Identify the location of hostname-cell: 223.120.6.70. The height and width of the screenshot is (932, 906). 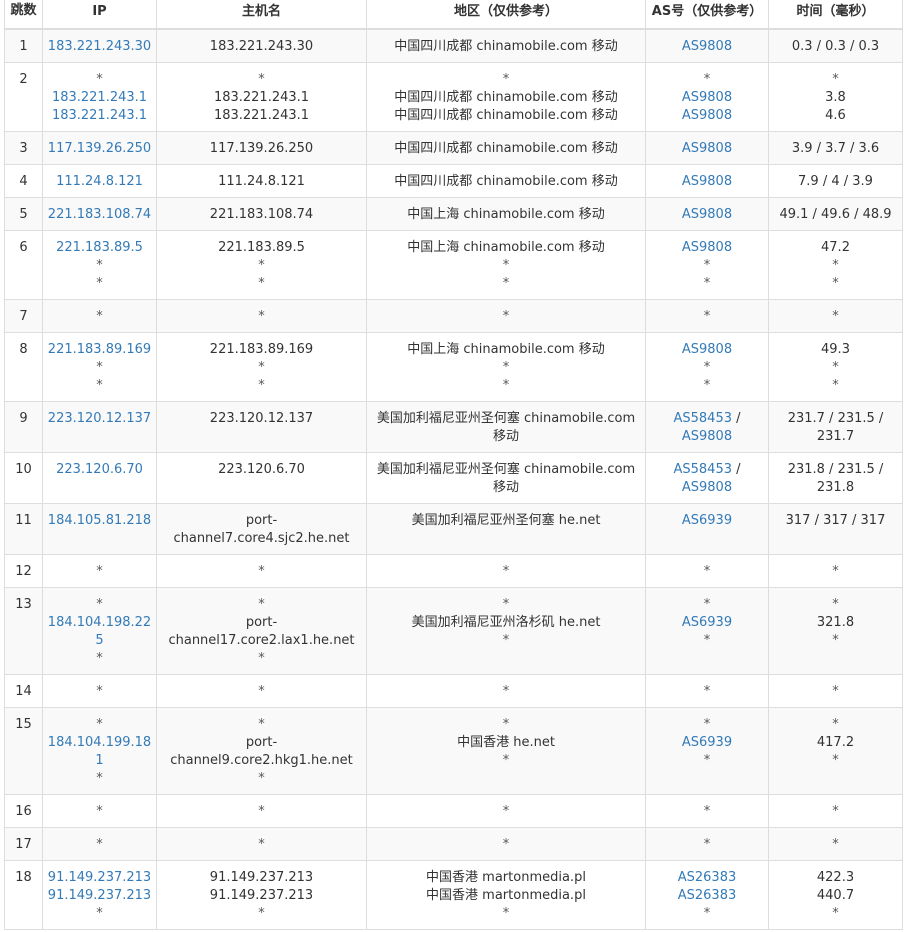
(261, 478).